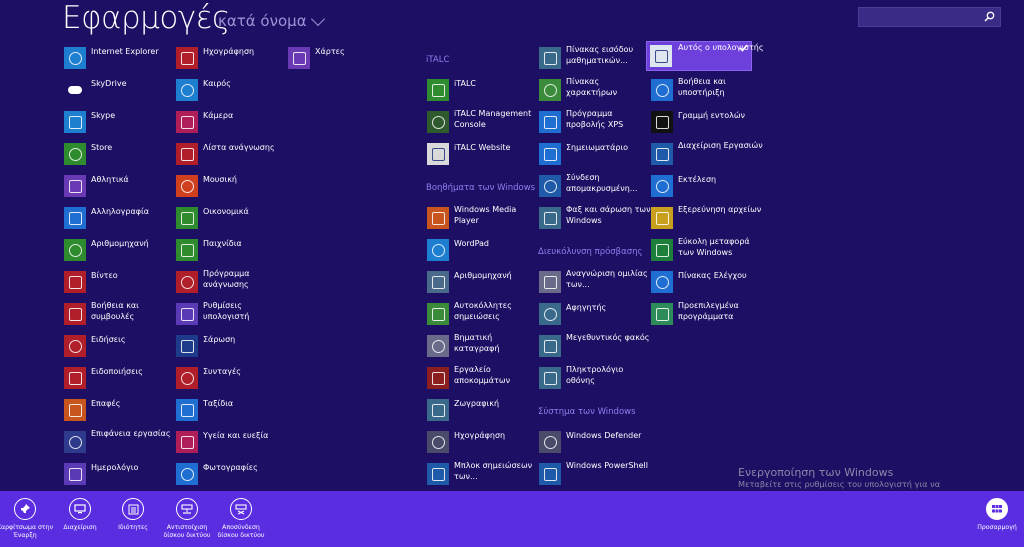 This screenshot has height=547, width=1024. Describe the element at coordinates (80, 515) in the screenshot. I see `manage-button: Διαχείριση` at that location.